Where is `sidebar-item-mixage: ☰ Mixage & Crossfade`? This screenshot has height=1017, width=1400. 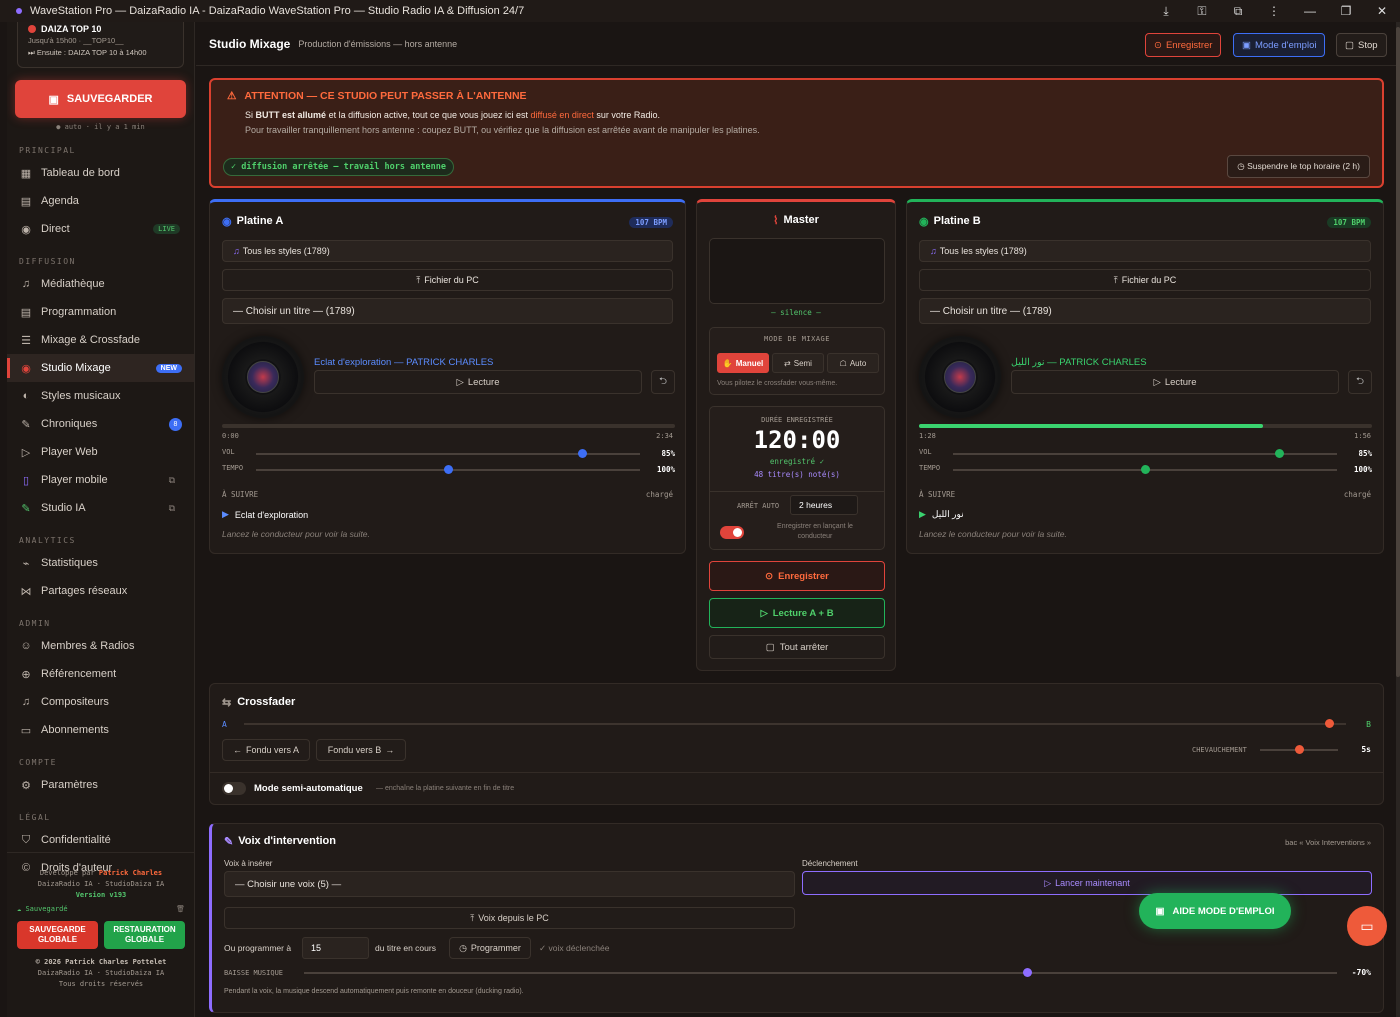
sidebar-item-mixage: ☰ Mixage & Crossfade is located at coordinates (100, 340).